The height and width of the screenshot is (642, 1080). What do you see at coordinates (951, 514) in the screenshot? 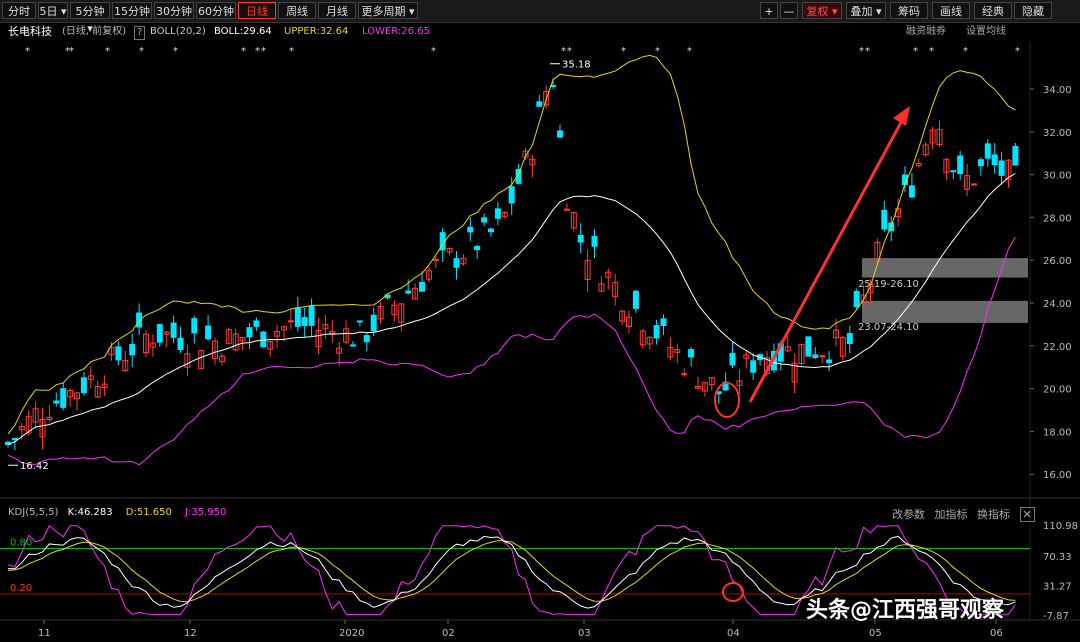
I see `add-indicator-button: 加指标` at bounding box center [951, 514].